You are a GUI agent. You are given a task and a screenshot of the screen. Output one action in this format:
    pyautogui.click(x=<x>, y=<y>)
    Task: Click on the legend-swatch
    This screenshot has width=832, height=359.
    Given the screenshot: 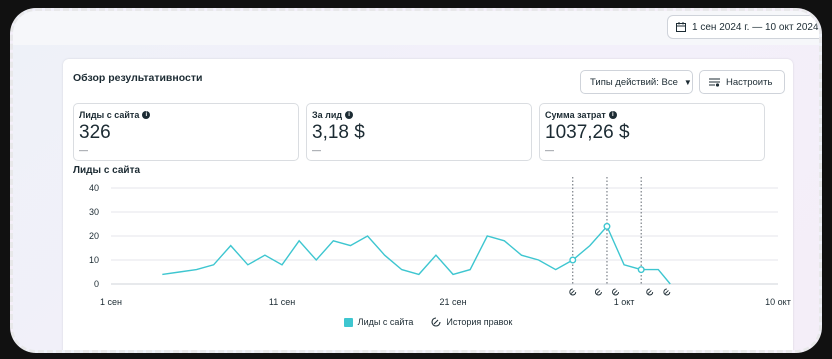 What is the action you would take?
    pyautogui.click(x=348, y=322)
    